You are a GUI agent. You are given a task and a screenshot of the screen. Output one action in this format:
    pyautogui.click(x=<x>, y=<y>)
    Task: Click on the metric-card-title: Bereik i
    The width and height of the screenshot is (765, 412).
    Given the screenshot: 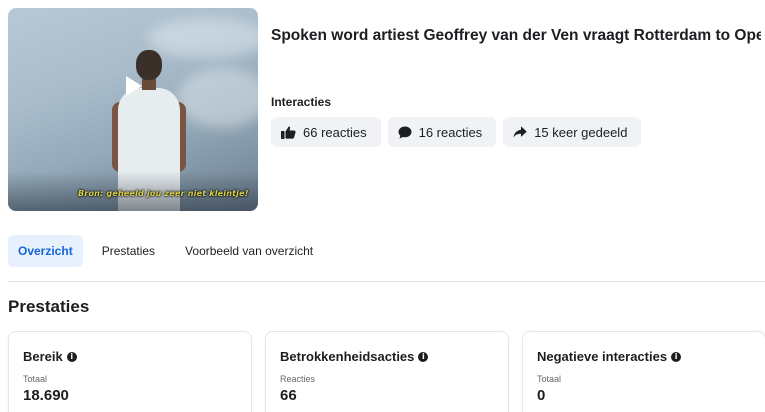 What is the action you would take?
    pyautogui.click(x=50, y=356)
    